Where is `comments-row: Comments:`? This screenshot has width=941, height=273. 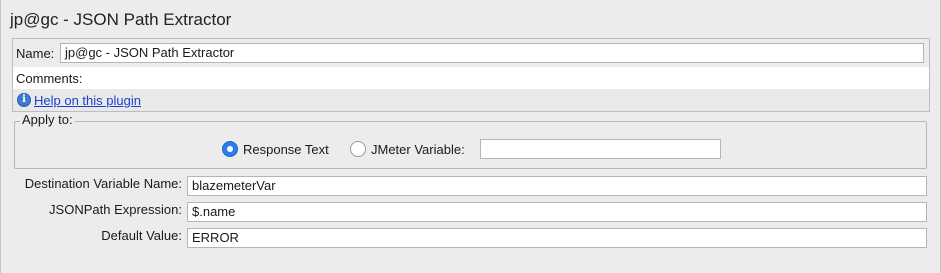 comments-row: Comments: is located at coordinates (471, 78).